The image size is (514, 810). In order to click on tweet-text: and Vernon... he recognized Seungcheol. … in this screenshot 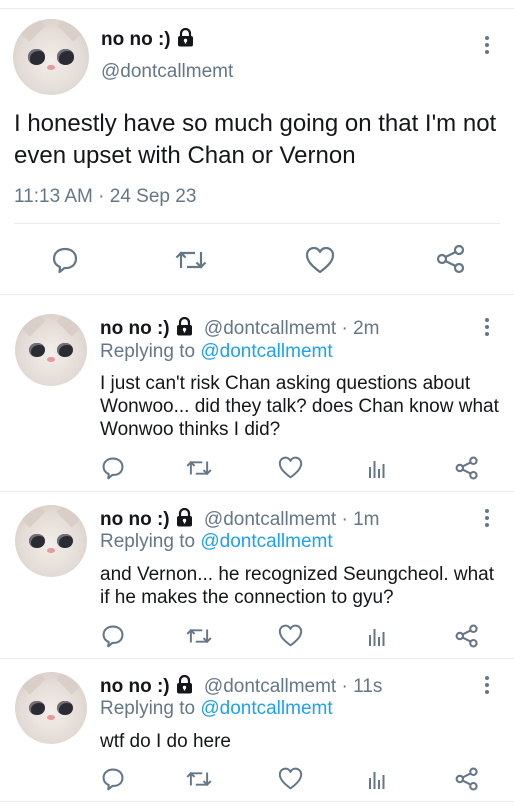, I will do `click(297, 586)`.